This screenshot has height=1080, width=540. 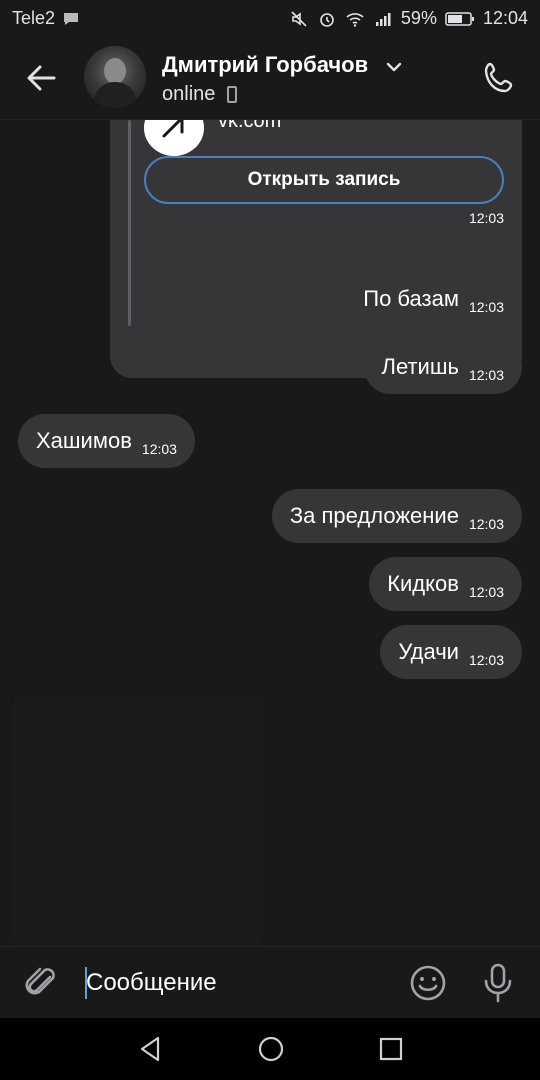 What do you see at coordinates (411, 298) in the screenshot?
I see `message-text: По базам` at bounding box center [411, 298].